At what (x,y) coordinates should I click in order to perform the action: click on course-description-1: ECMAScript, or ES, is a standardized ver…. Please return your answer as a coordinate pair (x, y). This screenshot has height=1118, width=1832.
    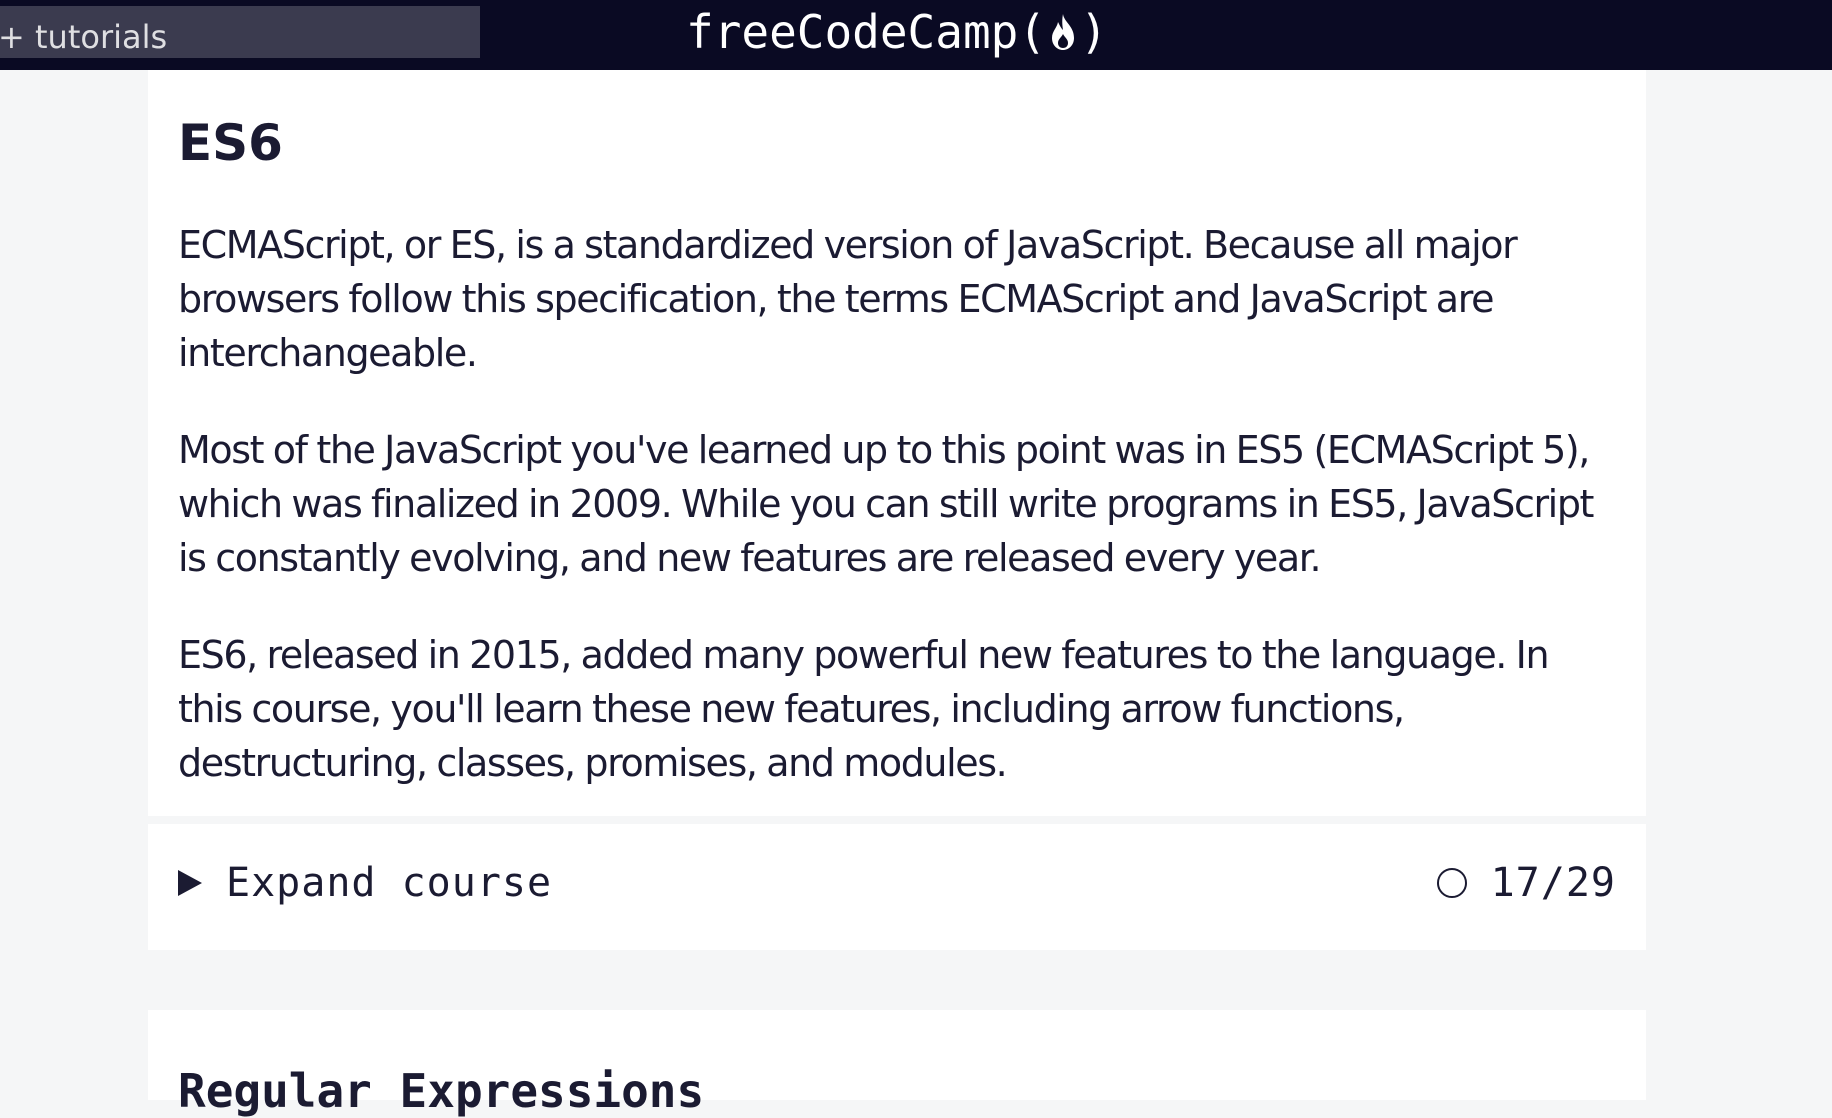
    Looking at the image, I should click on (848, 299).